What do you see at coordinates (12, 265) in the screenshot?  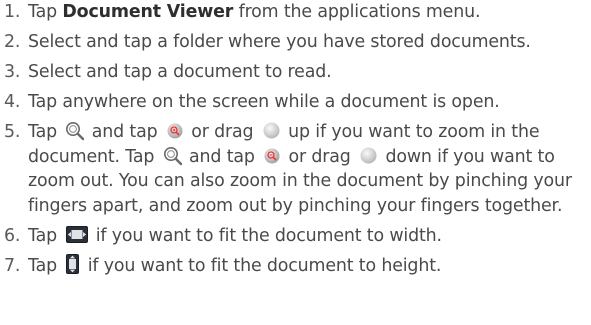 I see `step-number: 7.` at bounding box center [12, 265].